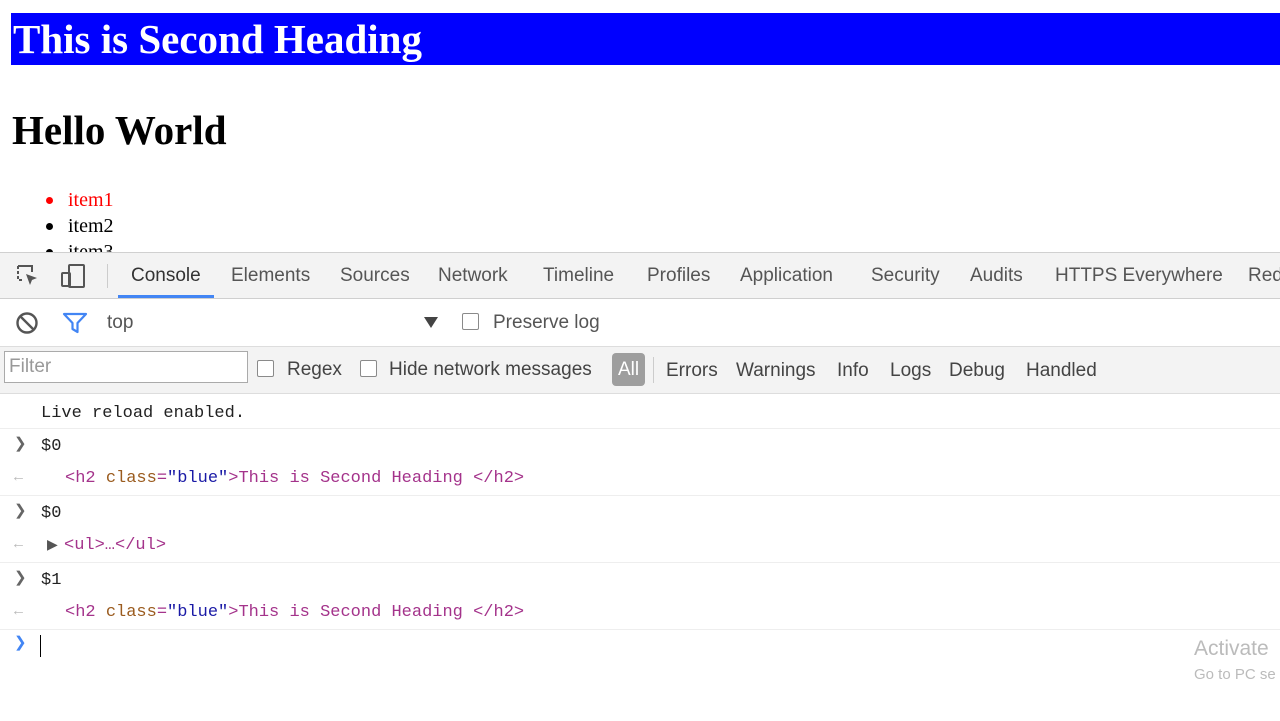 The width and height of the screenshot is (1280, 721). I want to click on tab-sources: Sources, so click(375, 275).